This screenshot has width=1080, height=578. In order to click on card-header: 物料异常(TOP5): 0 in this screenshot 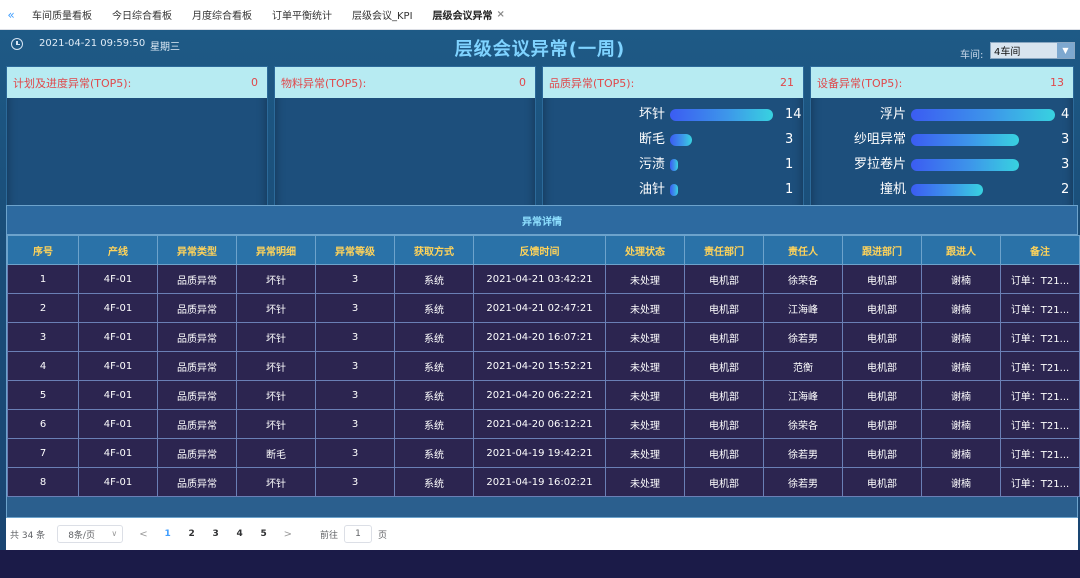, I will do `click(405, 82)`.